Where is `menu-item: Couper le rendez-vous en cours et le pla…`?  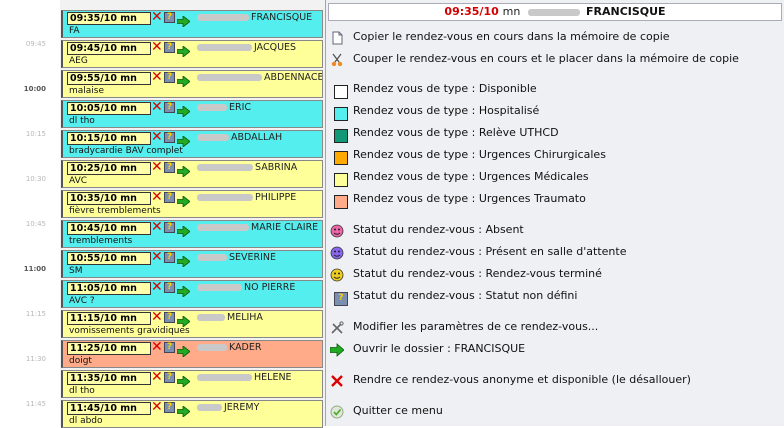
menu-item: Couper le rendez-vous en cours et le pla… is located at coordinates (554, 59).